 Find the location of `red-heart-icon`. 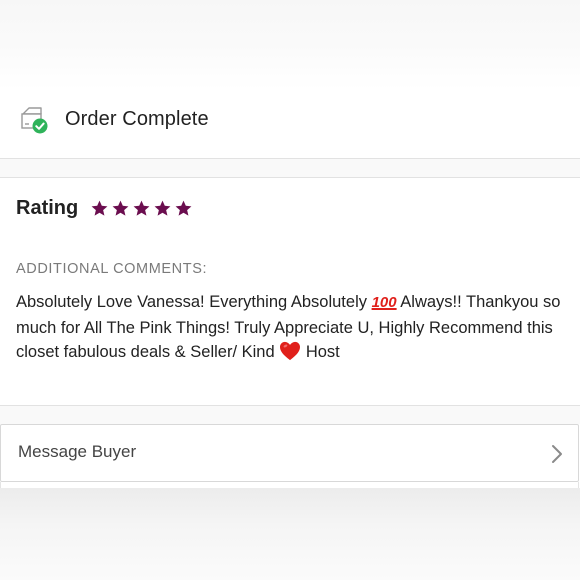

red-heart-icon is located at coordinates (290, 351).